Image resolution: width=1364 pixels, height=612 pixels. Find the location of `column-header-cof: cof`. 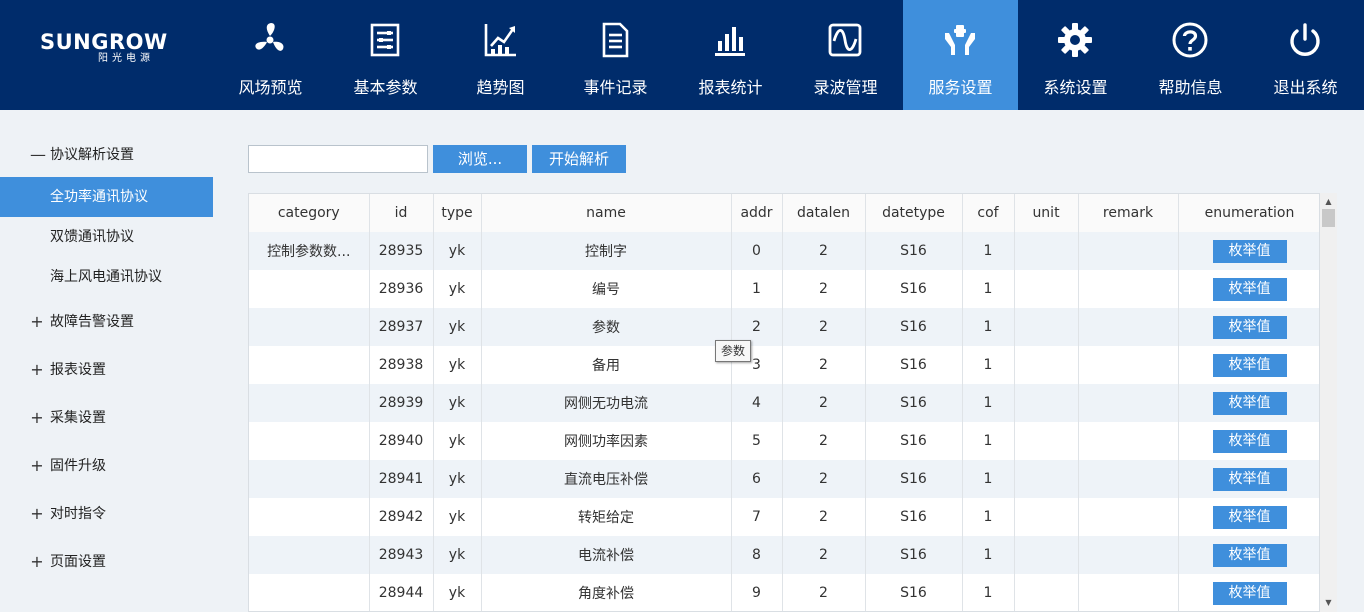

column-header-cof: cof is located at coordinates (988, 213).